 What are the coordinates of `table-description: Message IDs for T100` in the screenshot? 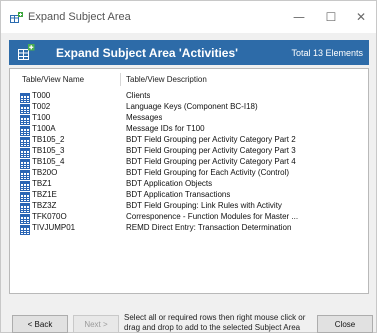 It's located at (165, 128).